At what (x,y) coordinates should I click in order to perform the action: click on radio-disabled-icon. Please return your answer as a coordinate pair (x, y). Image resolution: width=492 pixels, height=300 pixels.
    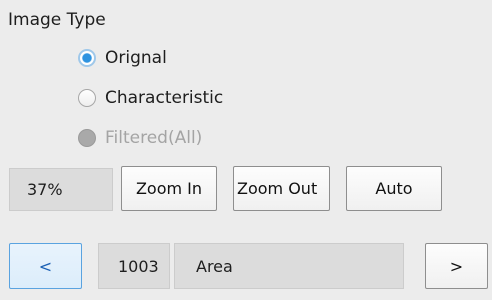
    Looking at the image, I should click on (87, 138).